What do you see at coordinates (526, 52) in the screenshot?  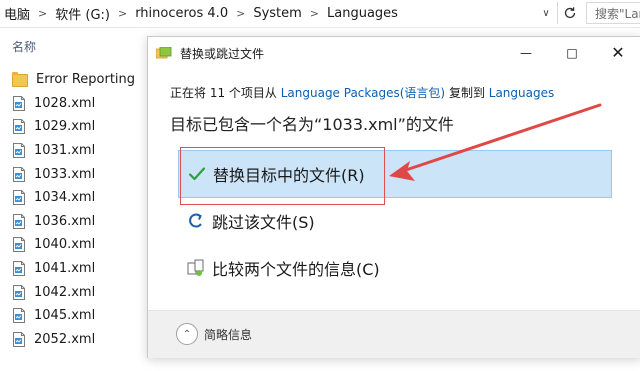 I see `minimize-button: —` at bounding box center [526, 52].